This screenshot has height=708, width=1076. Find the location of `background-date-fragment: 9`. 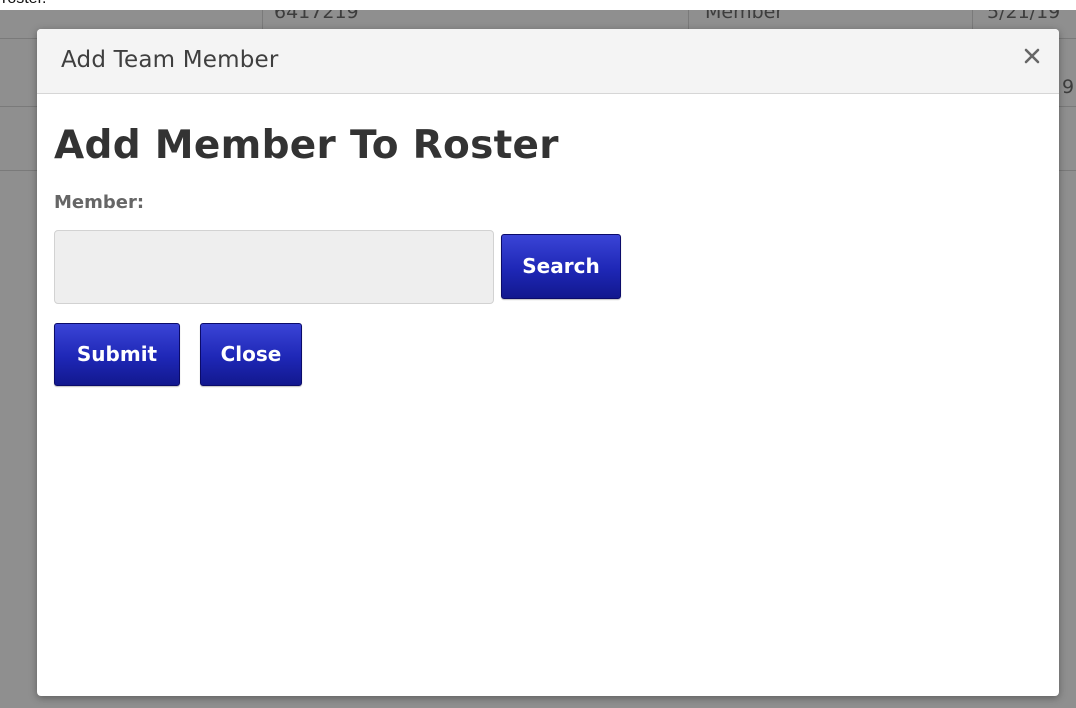

background-date-fragment: 9 is located at coordinates (1068, 87).